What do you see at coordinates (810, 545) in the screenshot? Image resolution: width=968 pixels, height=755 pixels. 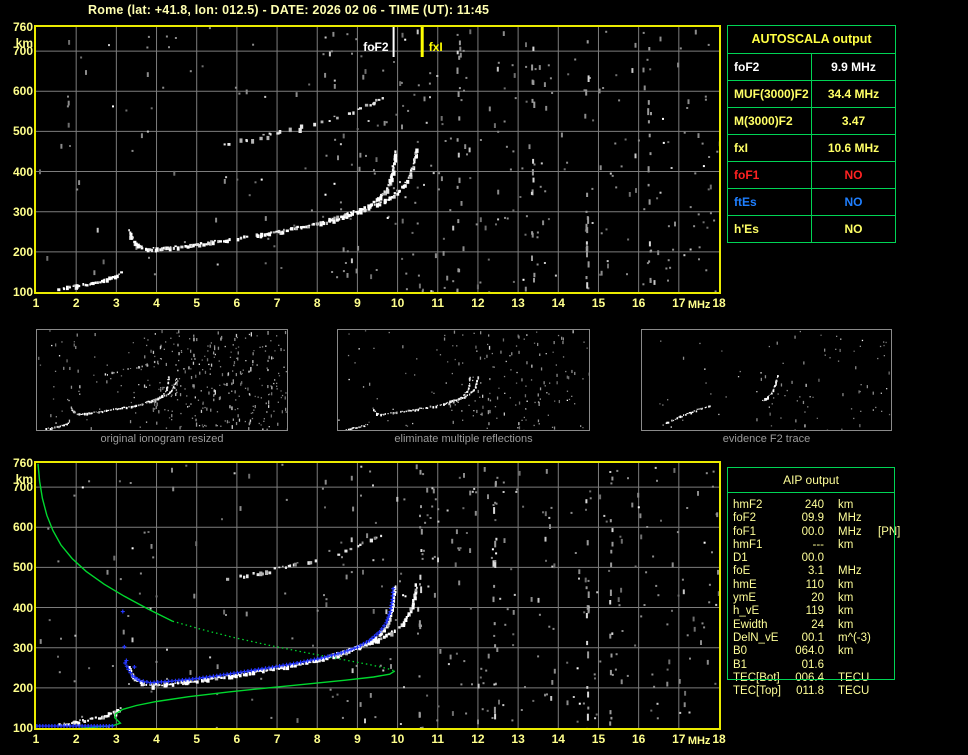 I see `table-row: hmF1 --- km` at bounding box center [810, 545].